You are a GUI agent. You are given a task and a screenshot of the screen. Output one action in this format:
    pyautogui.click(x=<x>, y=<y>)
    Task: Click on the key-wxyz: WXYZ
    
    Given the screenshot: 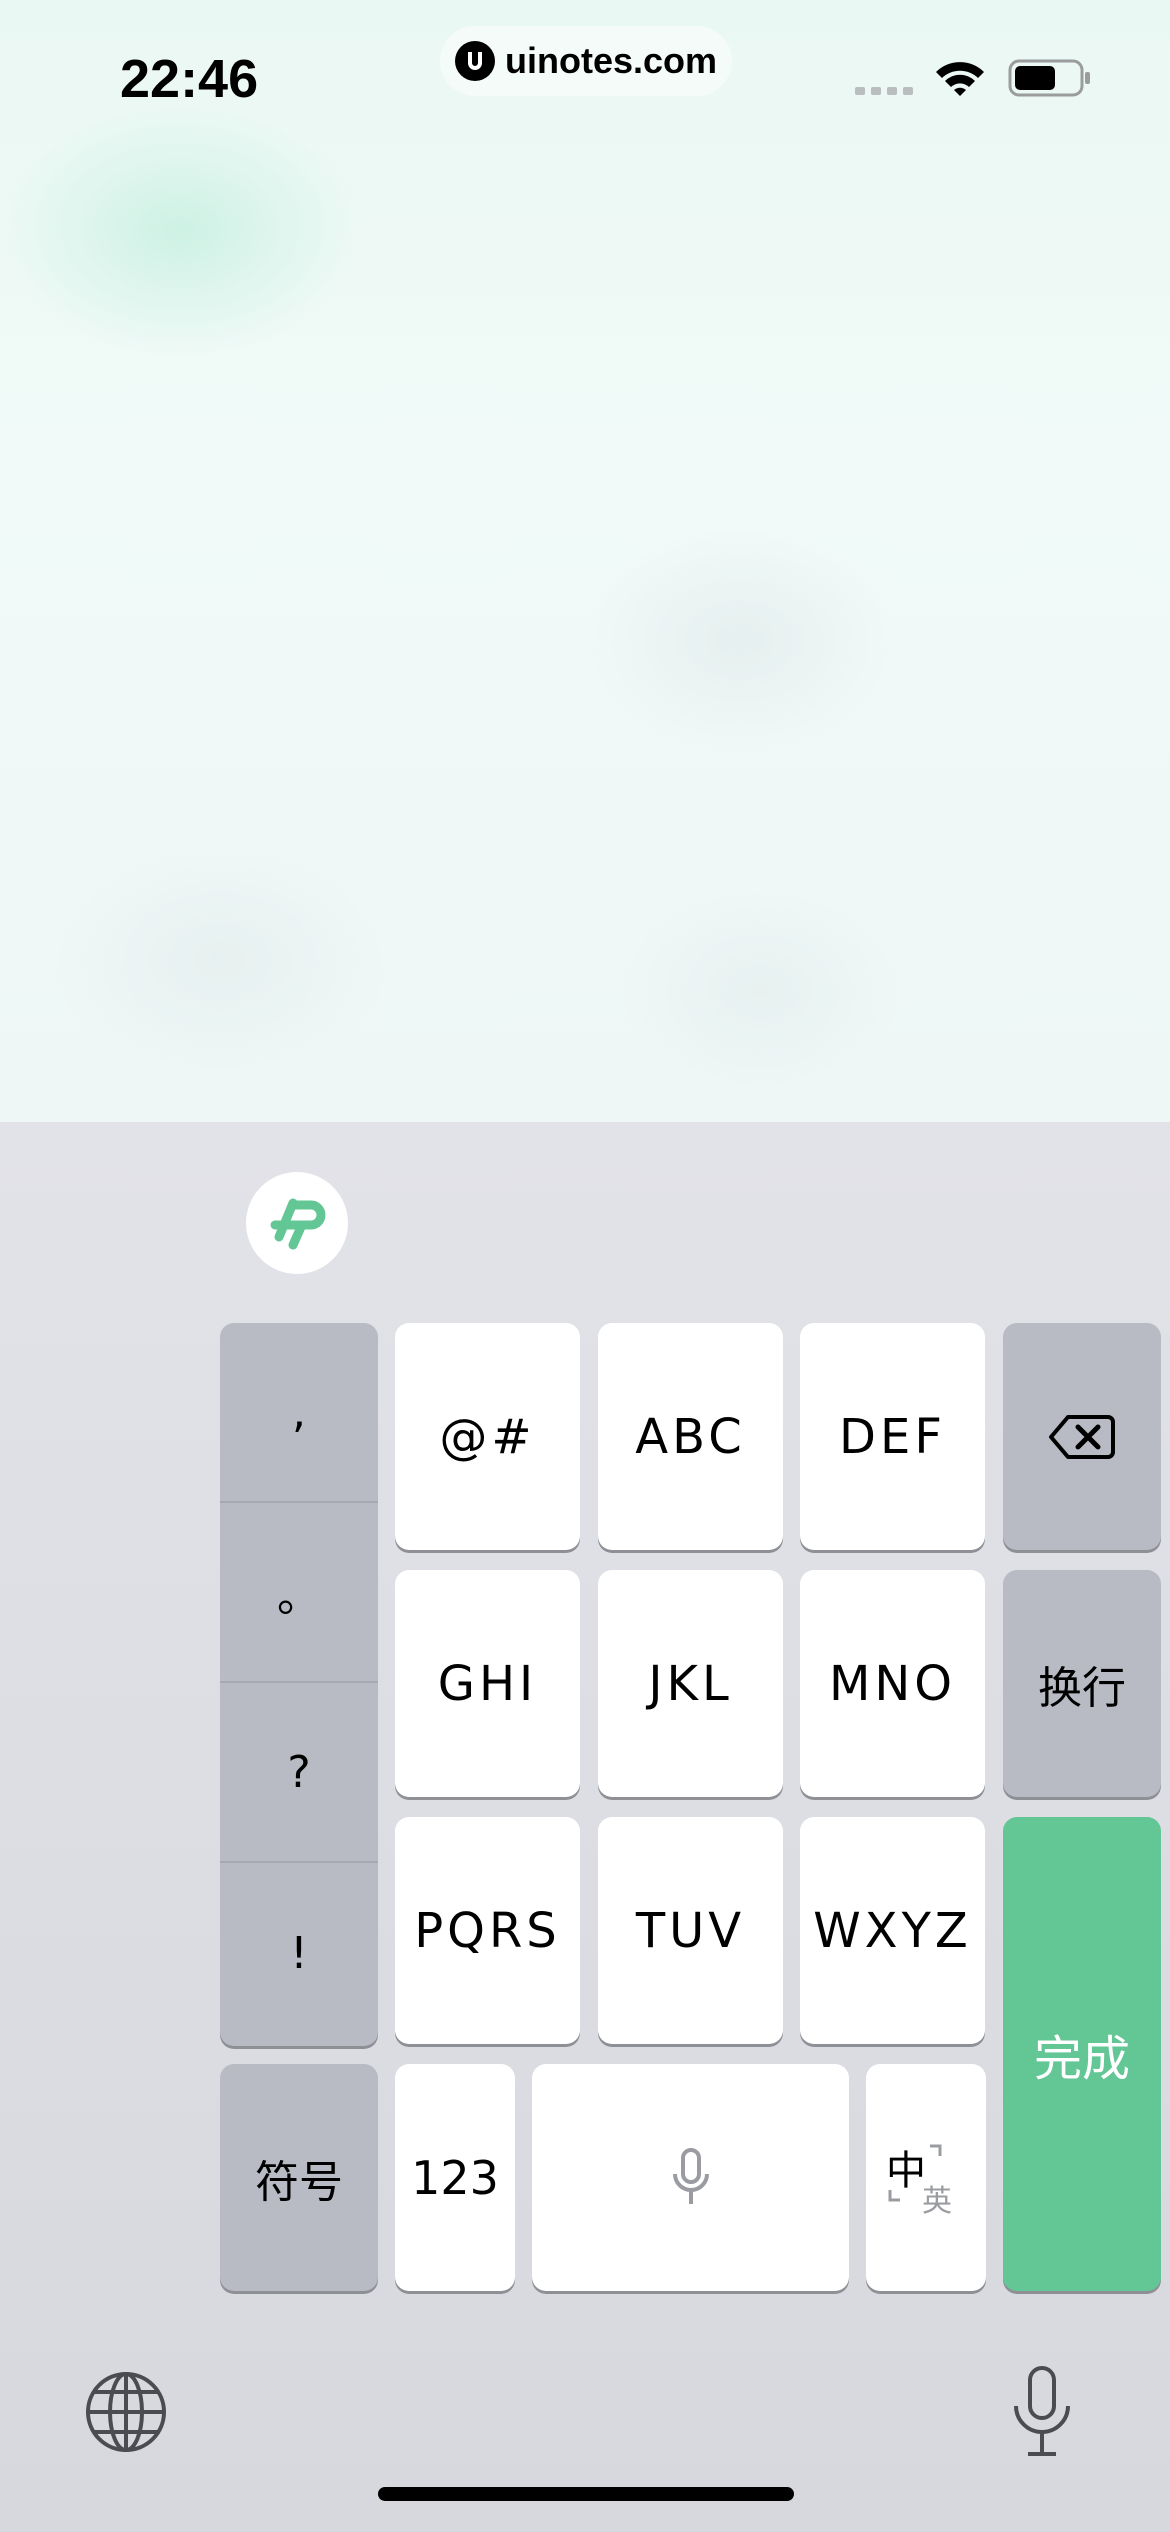 What is the action you would take?
    pyautogui.click(x=892, y=1930)
    